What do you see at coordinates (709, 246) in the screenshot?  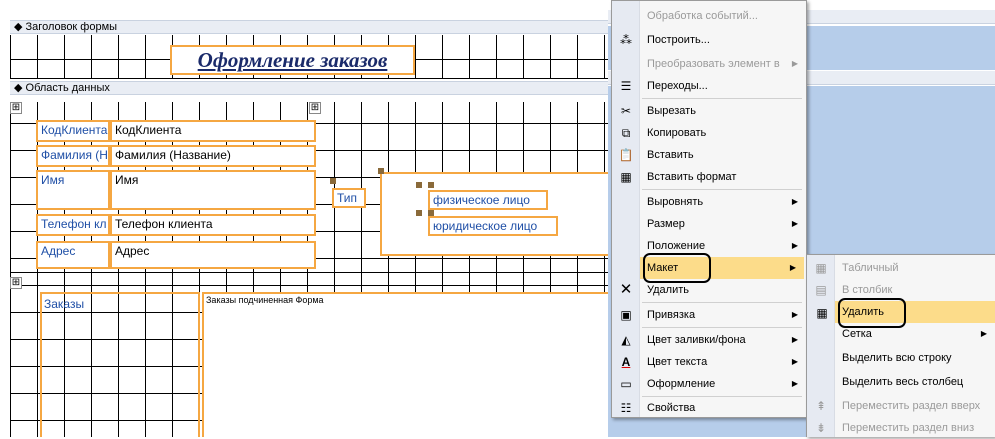 I see `menu-item-position: Положение ▶` at bounding box center [709, 246].